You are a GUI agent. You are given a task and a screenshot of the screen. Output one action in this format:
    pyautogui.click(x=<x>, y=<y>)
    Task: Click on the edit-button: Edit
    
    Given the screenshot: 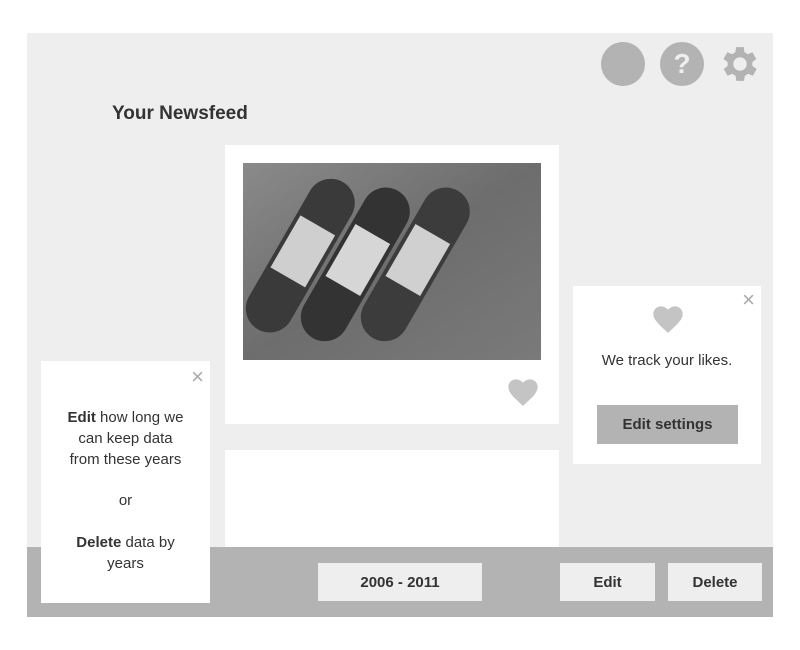 What is the action you would take?
    pyautogui.click(x=607, y=582)
    